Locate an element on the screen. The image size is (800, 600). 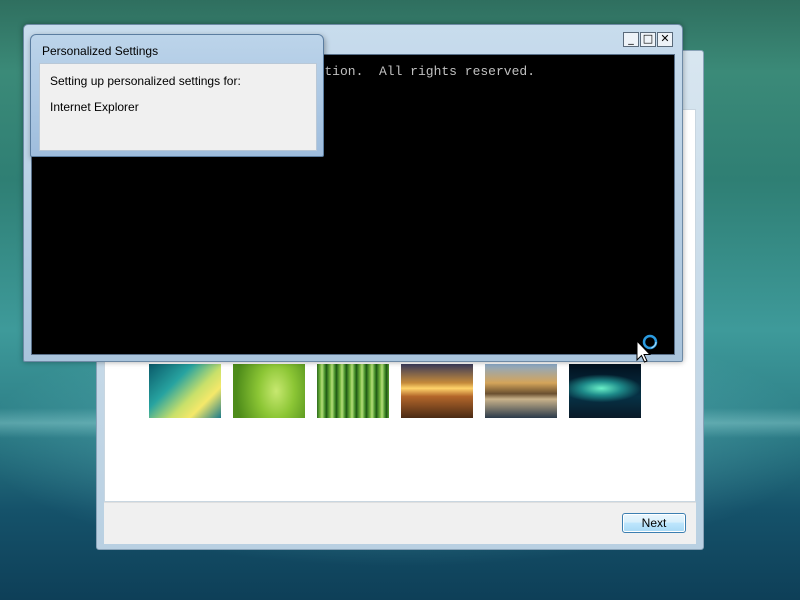
window-controls: _ □ ✕ is located at coordinates (647, 40).